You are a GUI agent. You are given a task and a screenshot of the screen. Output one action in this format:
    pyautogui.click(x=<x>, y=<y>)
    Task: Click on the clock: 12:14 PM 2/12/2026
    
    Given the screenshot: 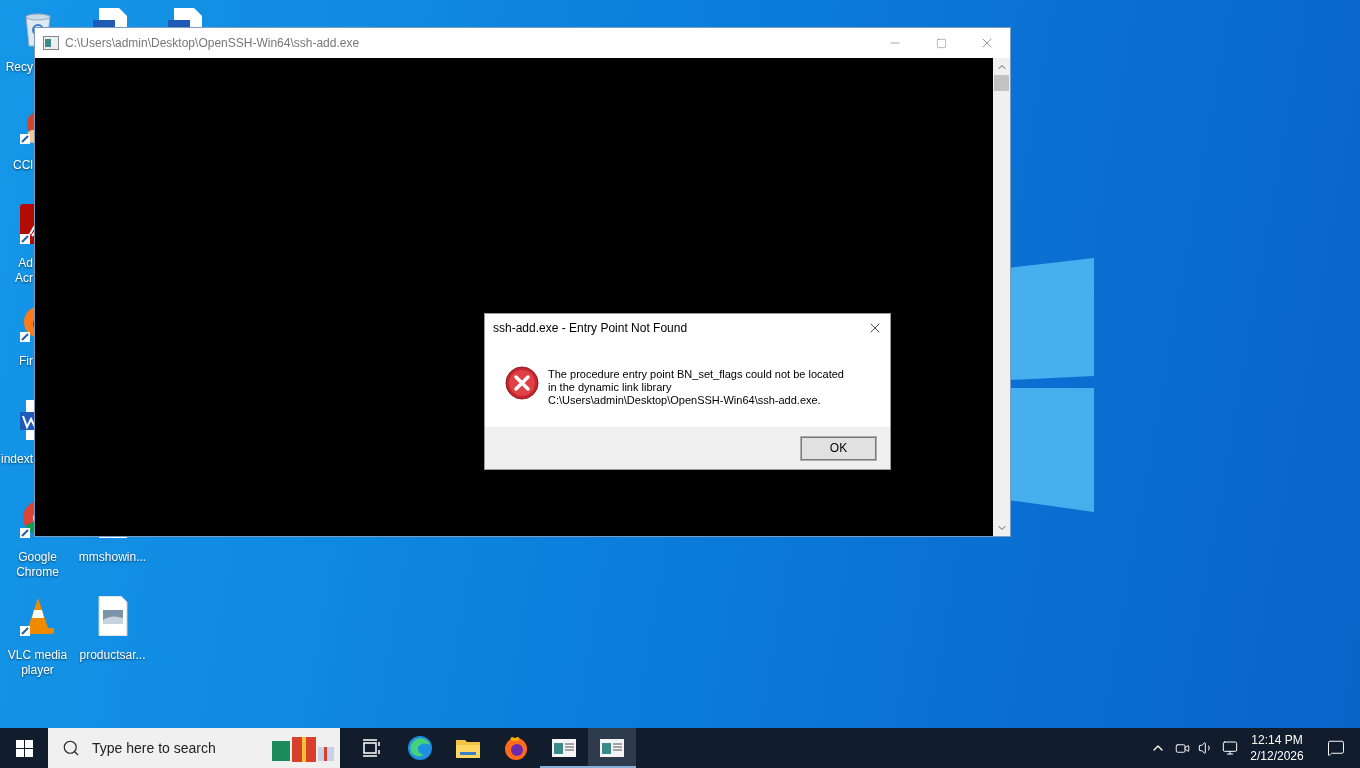 What is the action you would take?
    pyautogui.click(x=1277, y=748)
    